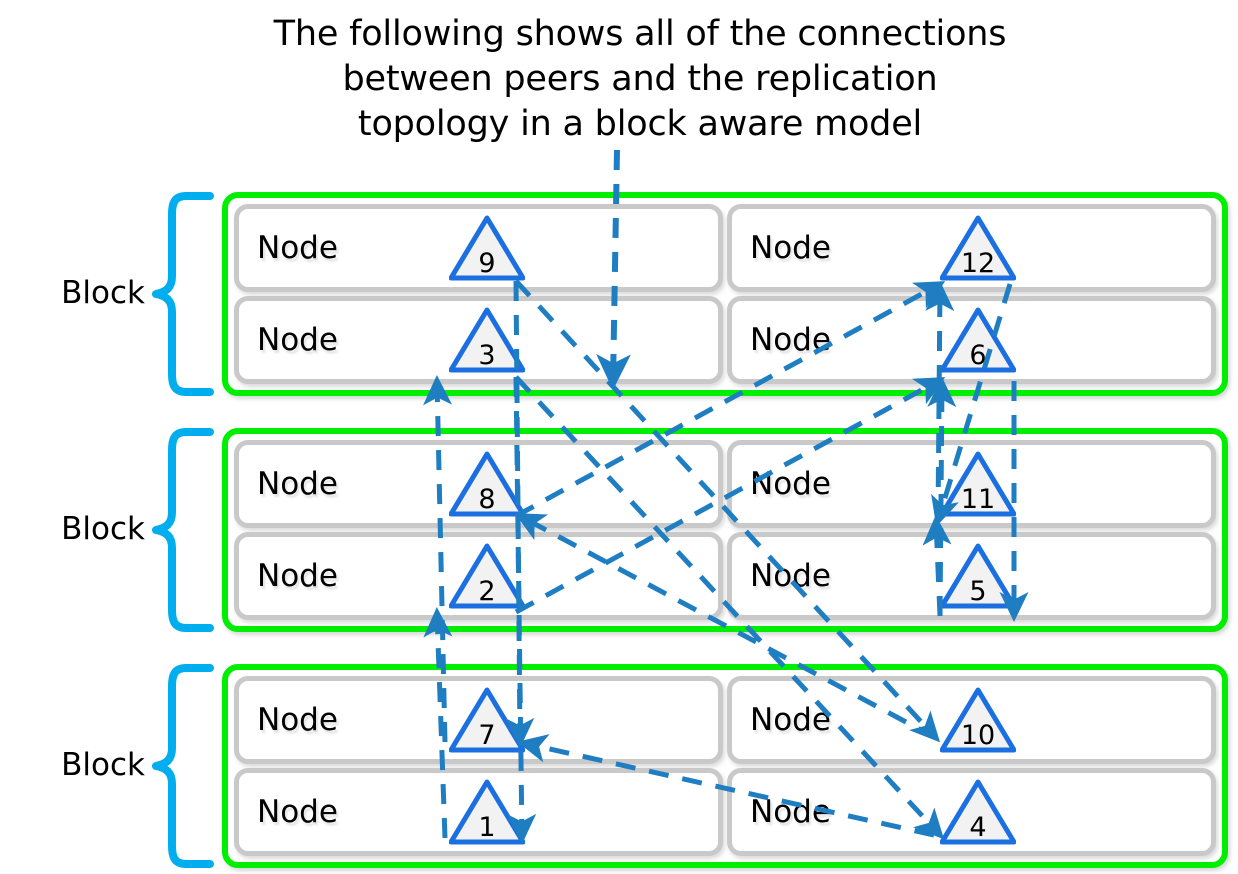 The width and height of the screenshot is (1238, 874). I want to click on node-triangle-icon: 3, so click(487, 340).